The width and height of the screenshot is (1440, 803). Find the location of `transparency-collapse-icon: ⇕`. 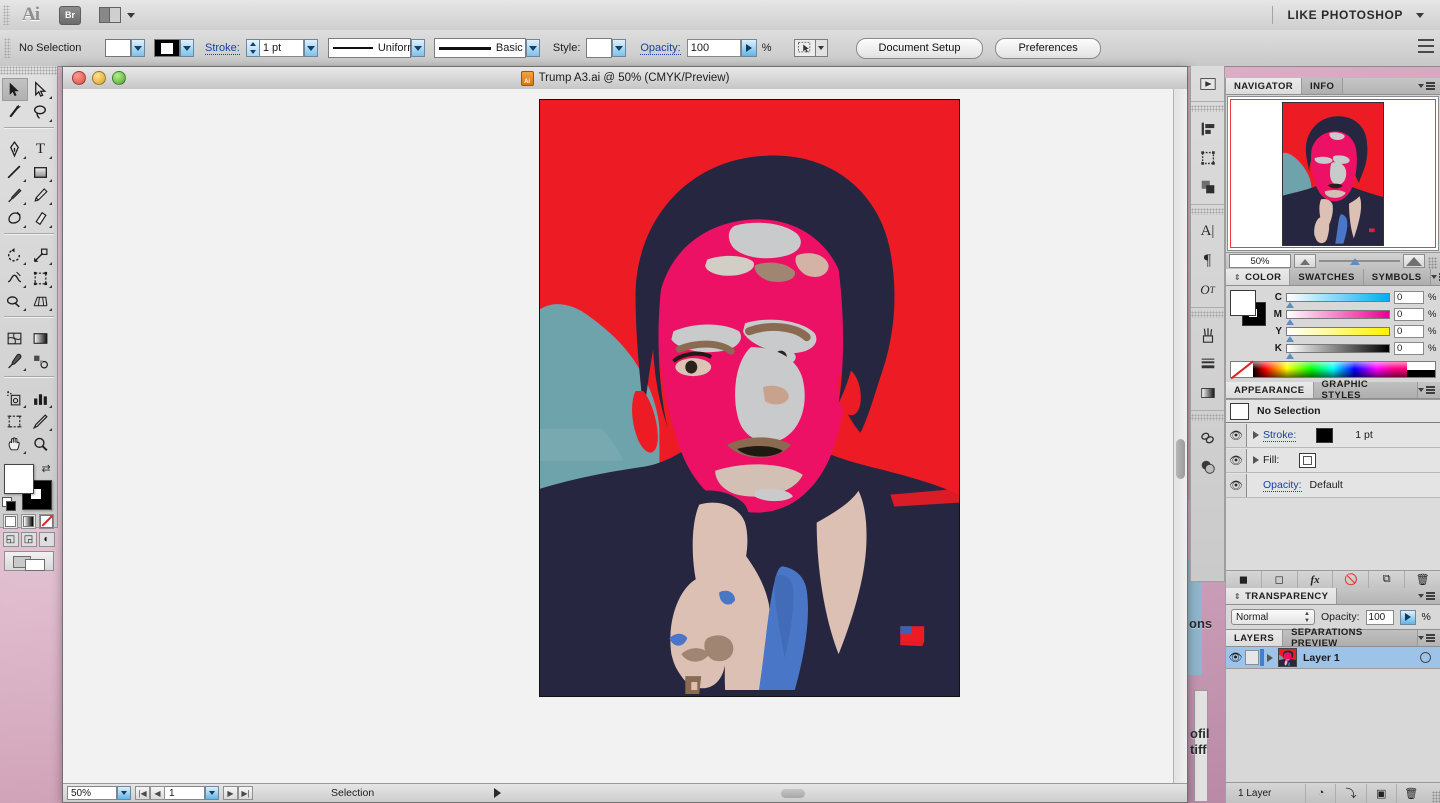

transparency-collapse-icon: ⇕ is located at coordinates (1237, 596).